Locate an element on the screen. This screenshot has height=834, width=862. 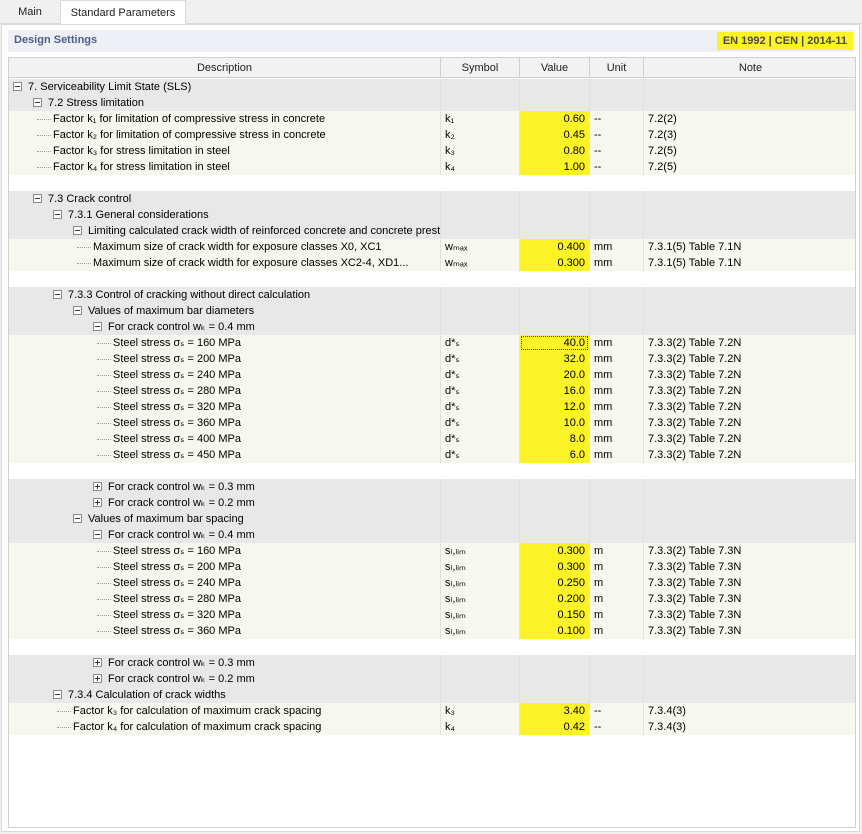
value-input: 32.0 is located at coordinates (554, 359).